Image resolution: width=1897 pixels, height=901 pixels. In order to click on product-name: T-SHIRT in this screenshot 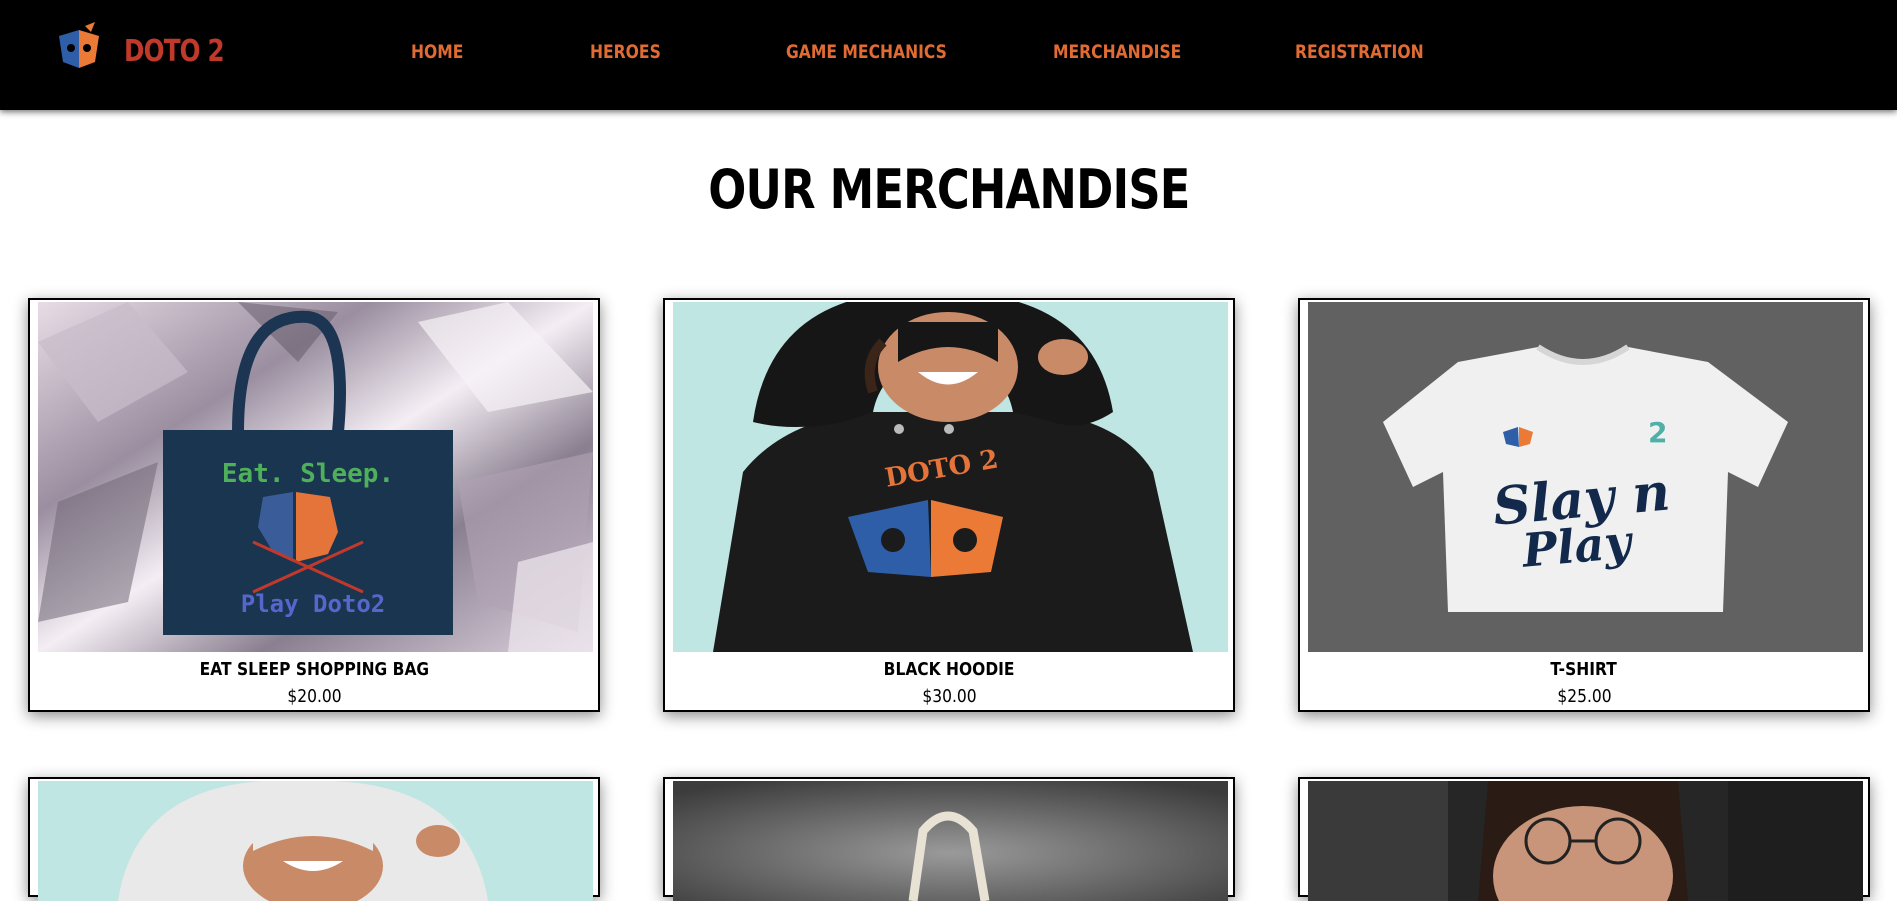, I will do `click(1584, 669)`.